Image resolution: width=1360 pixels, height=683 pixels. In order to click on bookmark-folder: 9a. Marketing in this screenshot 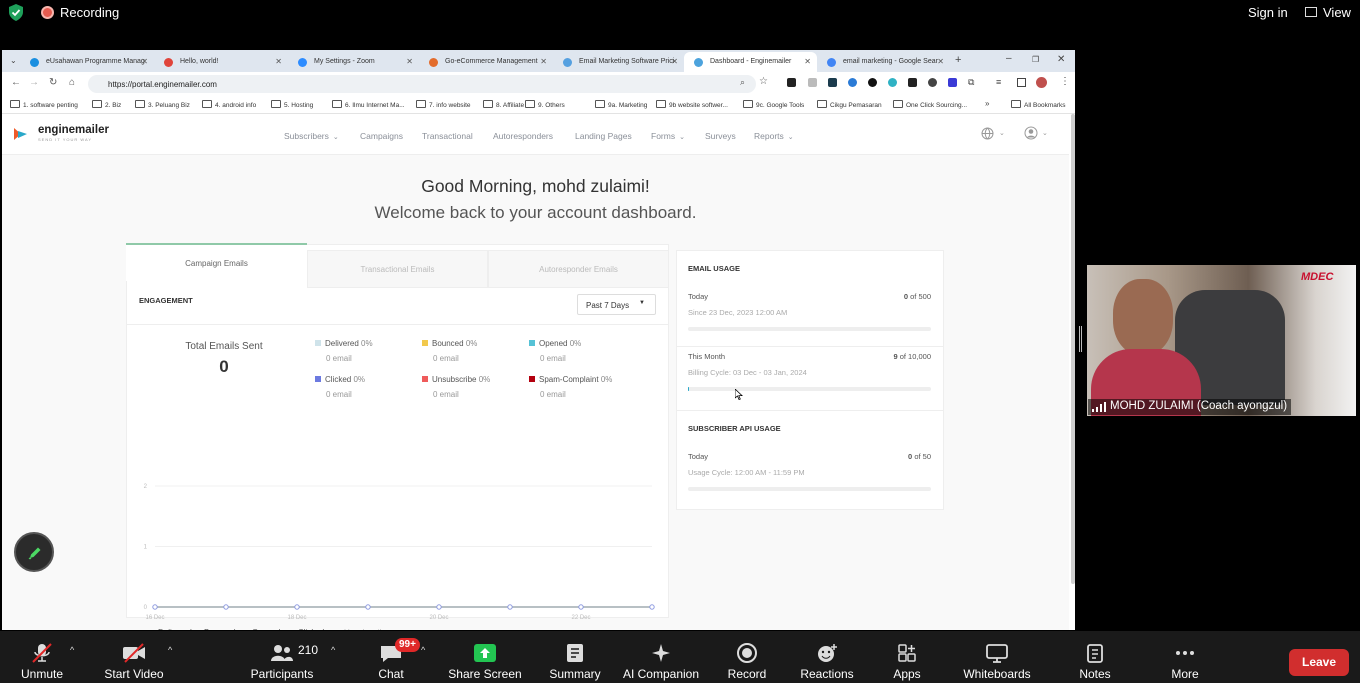, I will do `click(621, 104)`.